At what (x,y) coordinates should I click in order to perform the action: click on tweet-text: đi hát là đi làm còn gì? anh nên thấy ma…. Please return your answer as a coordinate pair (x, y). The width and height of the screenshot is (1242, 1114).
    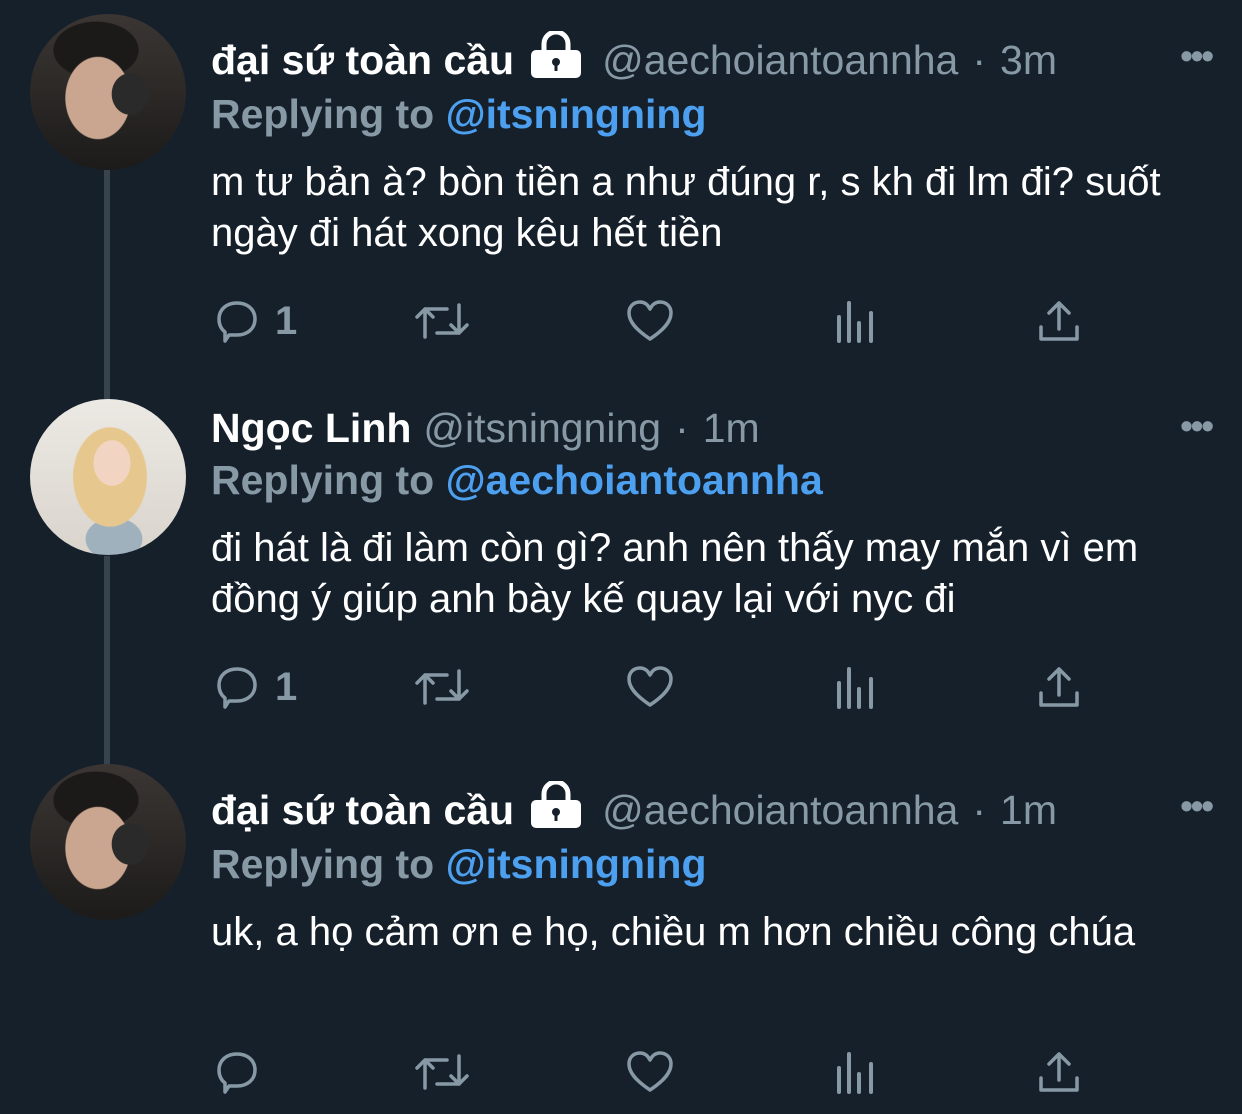
    Looking at the image, I should click on (675, 573).